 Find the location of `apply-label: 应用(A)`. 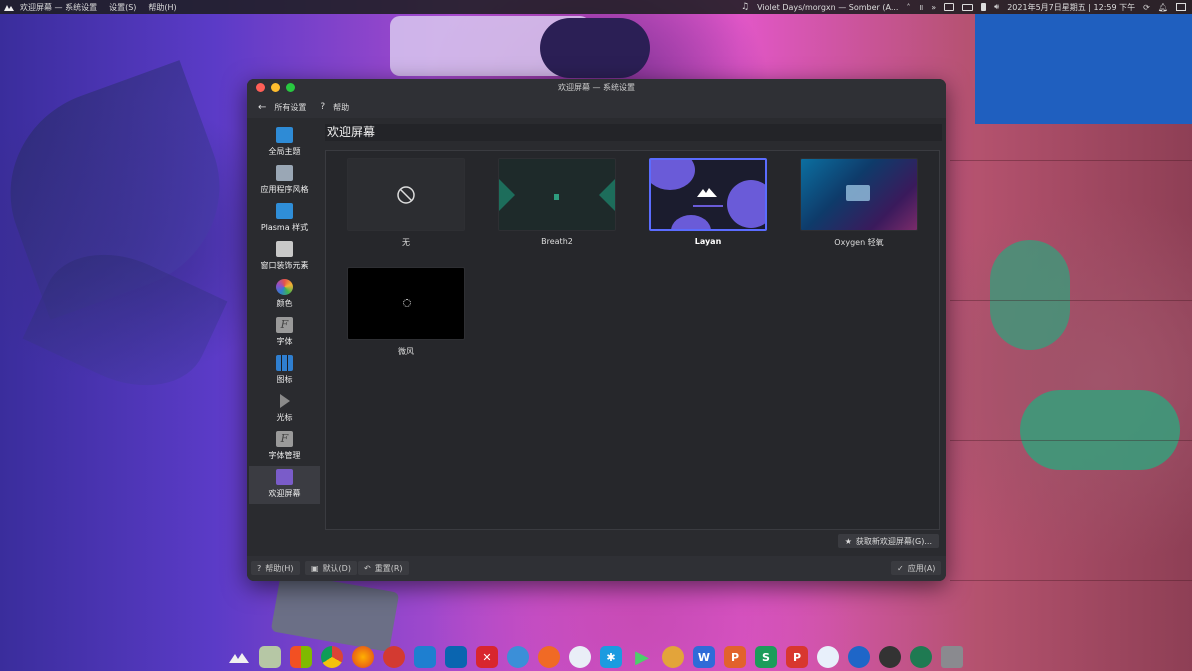

apply-label: 应用(A) is located at coordinates (921, 568).